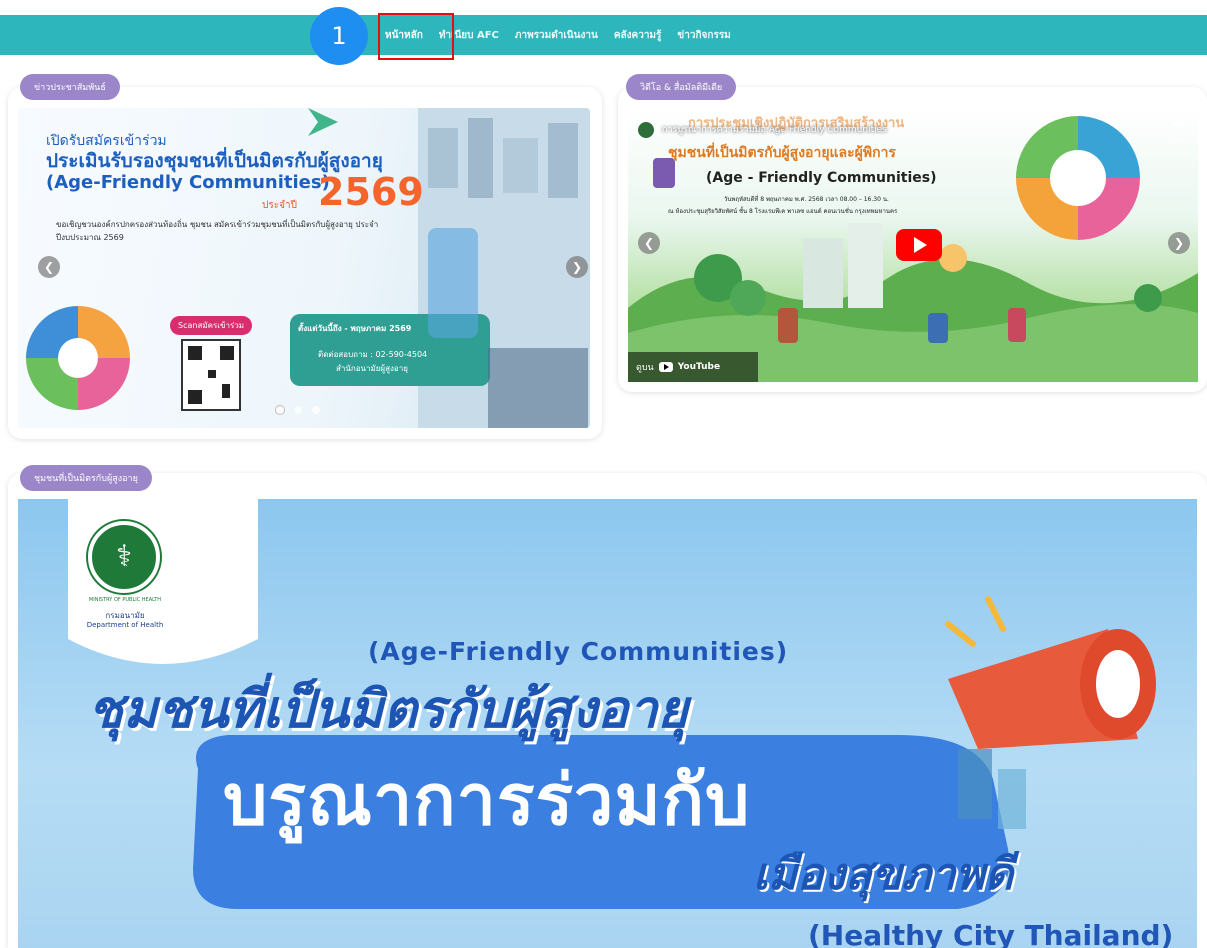 The height and width of the screenshot is (948, 1207). Describe the element at coordinates (646, 130) in the screenshot. I see `video-channel-logo` at that location.